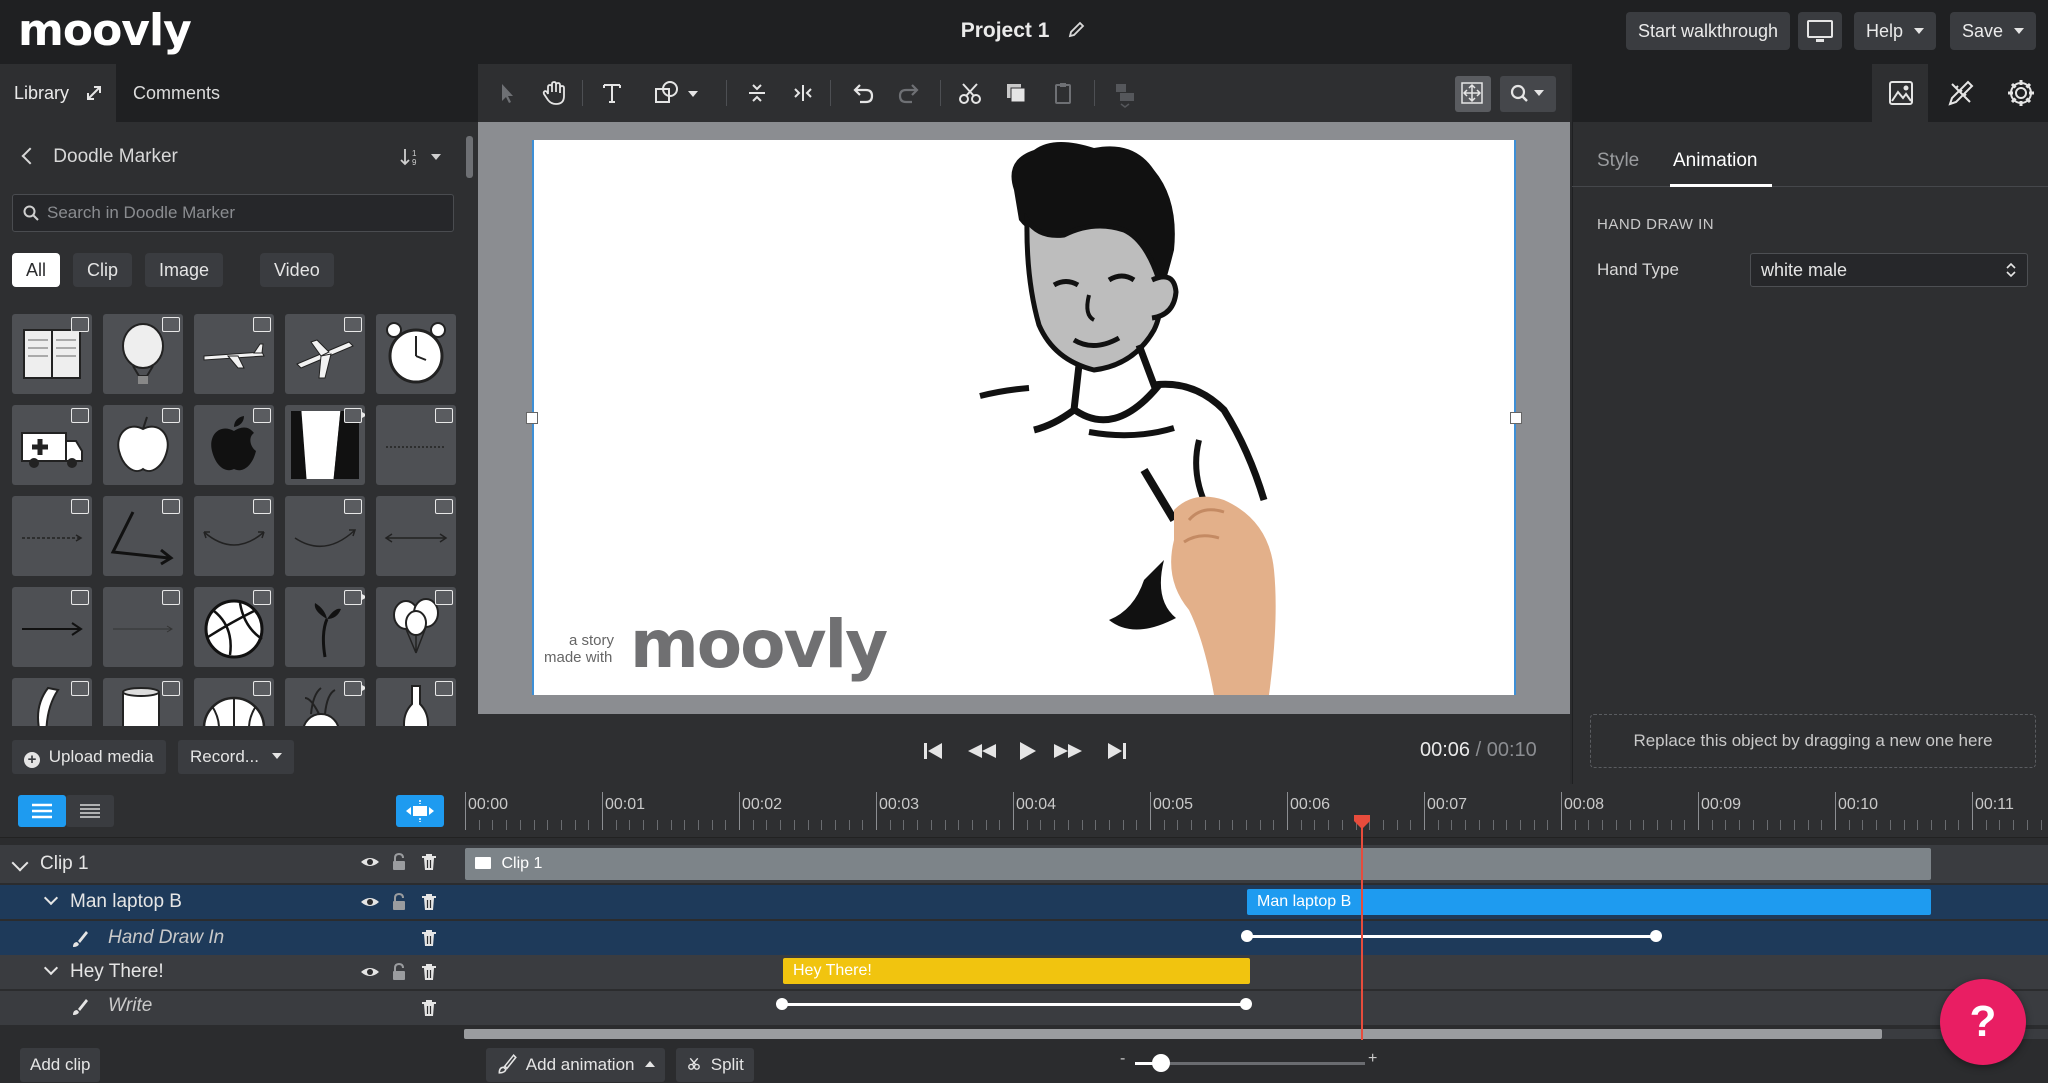  What do you see at coordinates (234, 627) in the screenshot?
I see `asset-volleyball` at bounding box center [234, 627].